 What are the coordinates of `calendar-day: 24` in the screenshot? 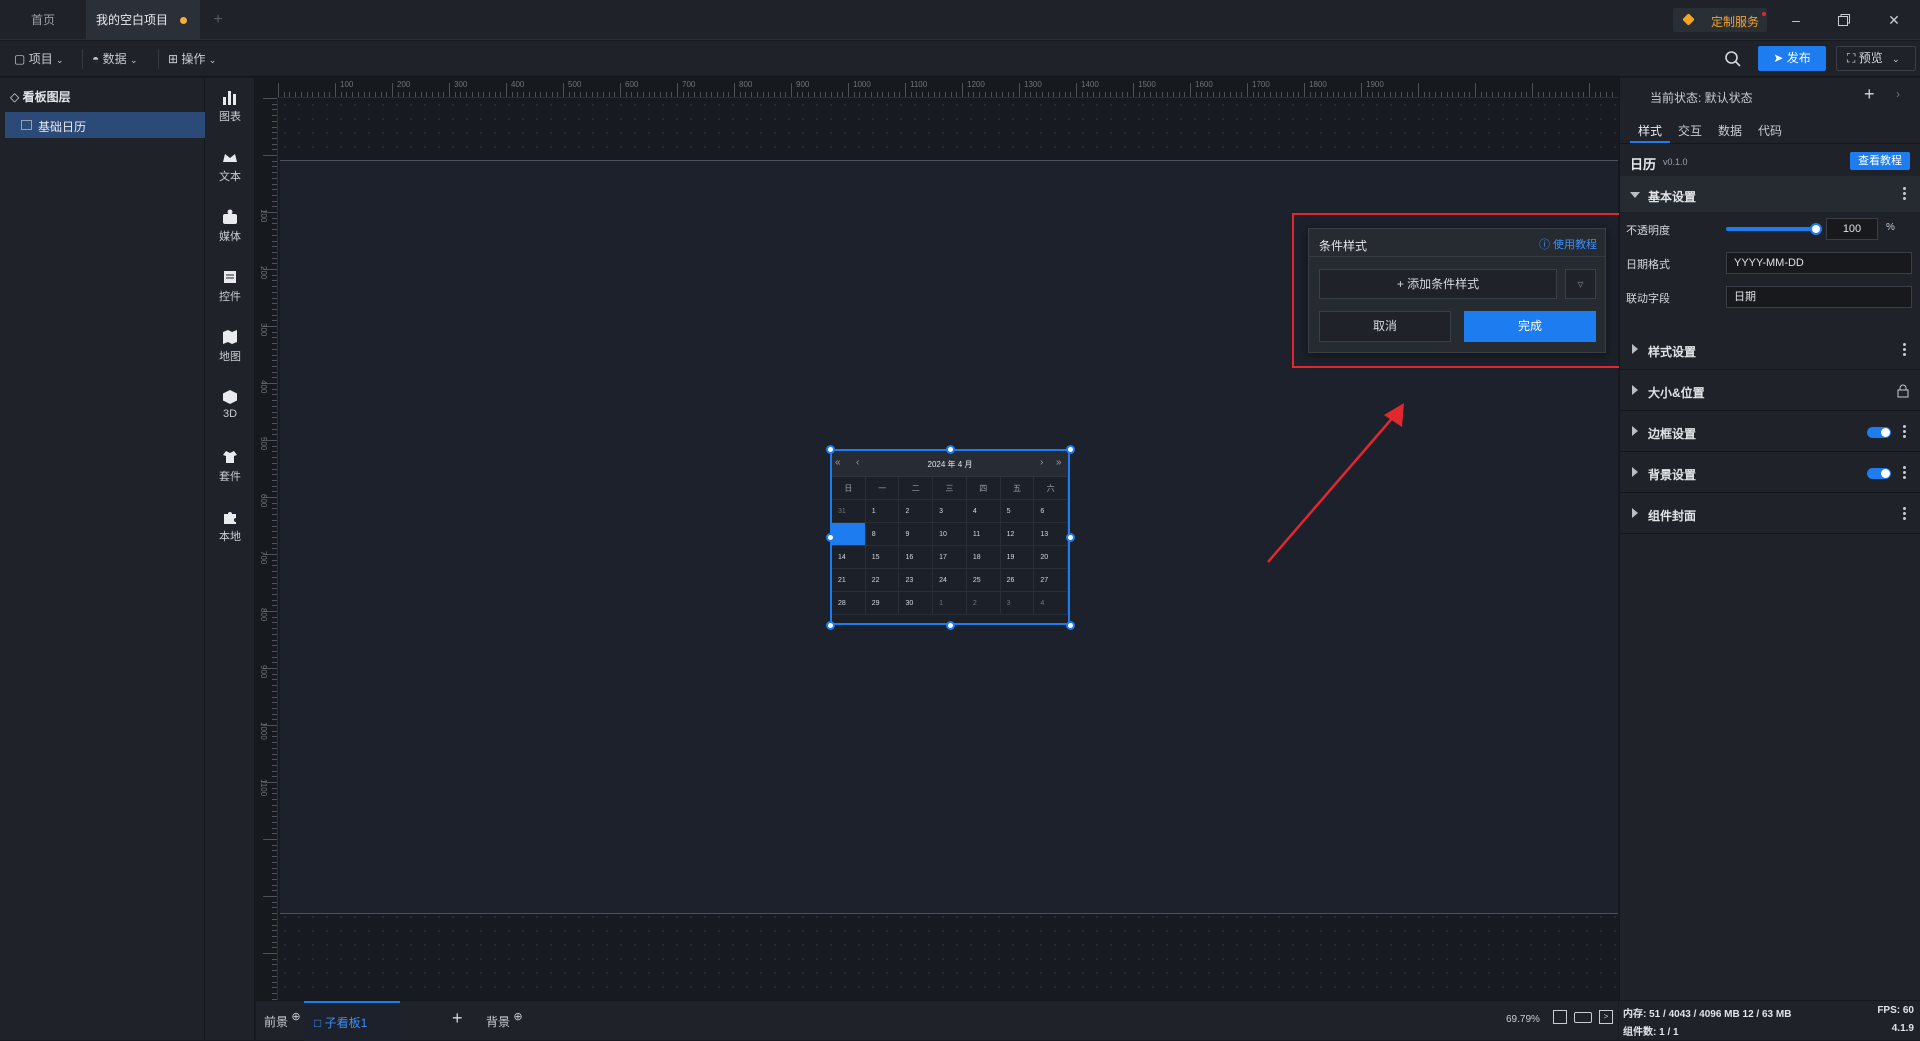 It's located at (950, 580).